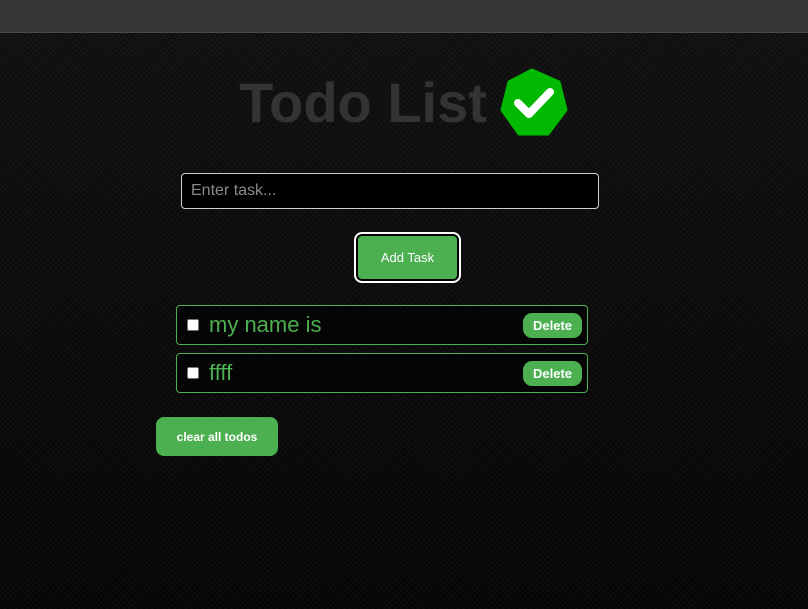  I want to click on page-title: Todo List, so click(363, 102).